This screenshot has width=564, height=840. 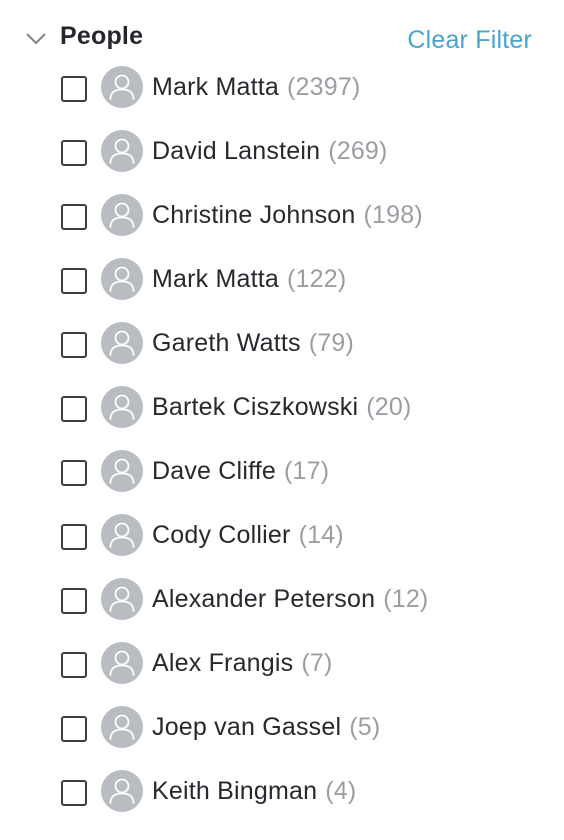 What do you see at coordinates (307, 471) in the screenshot?
I see `person-count: (17)` at bounding box center [307, 471].